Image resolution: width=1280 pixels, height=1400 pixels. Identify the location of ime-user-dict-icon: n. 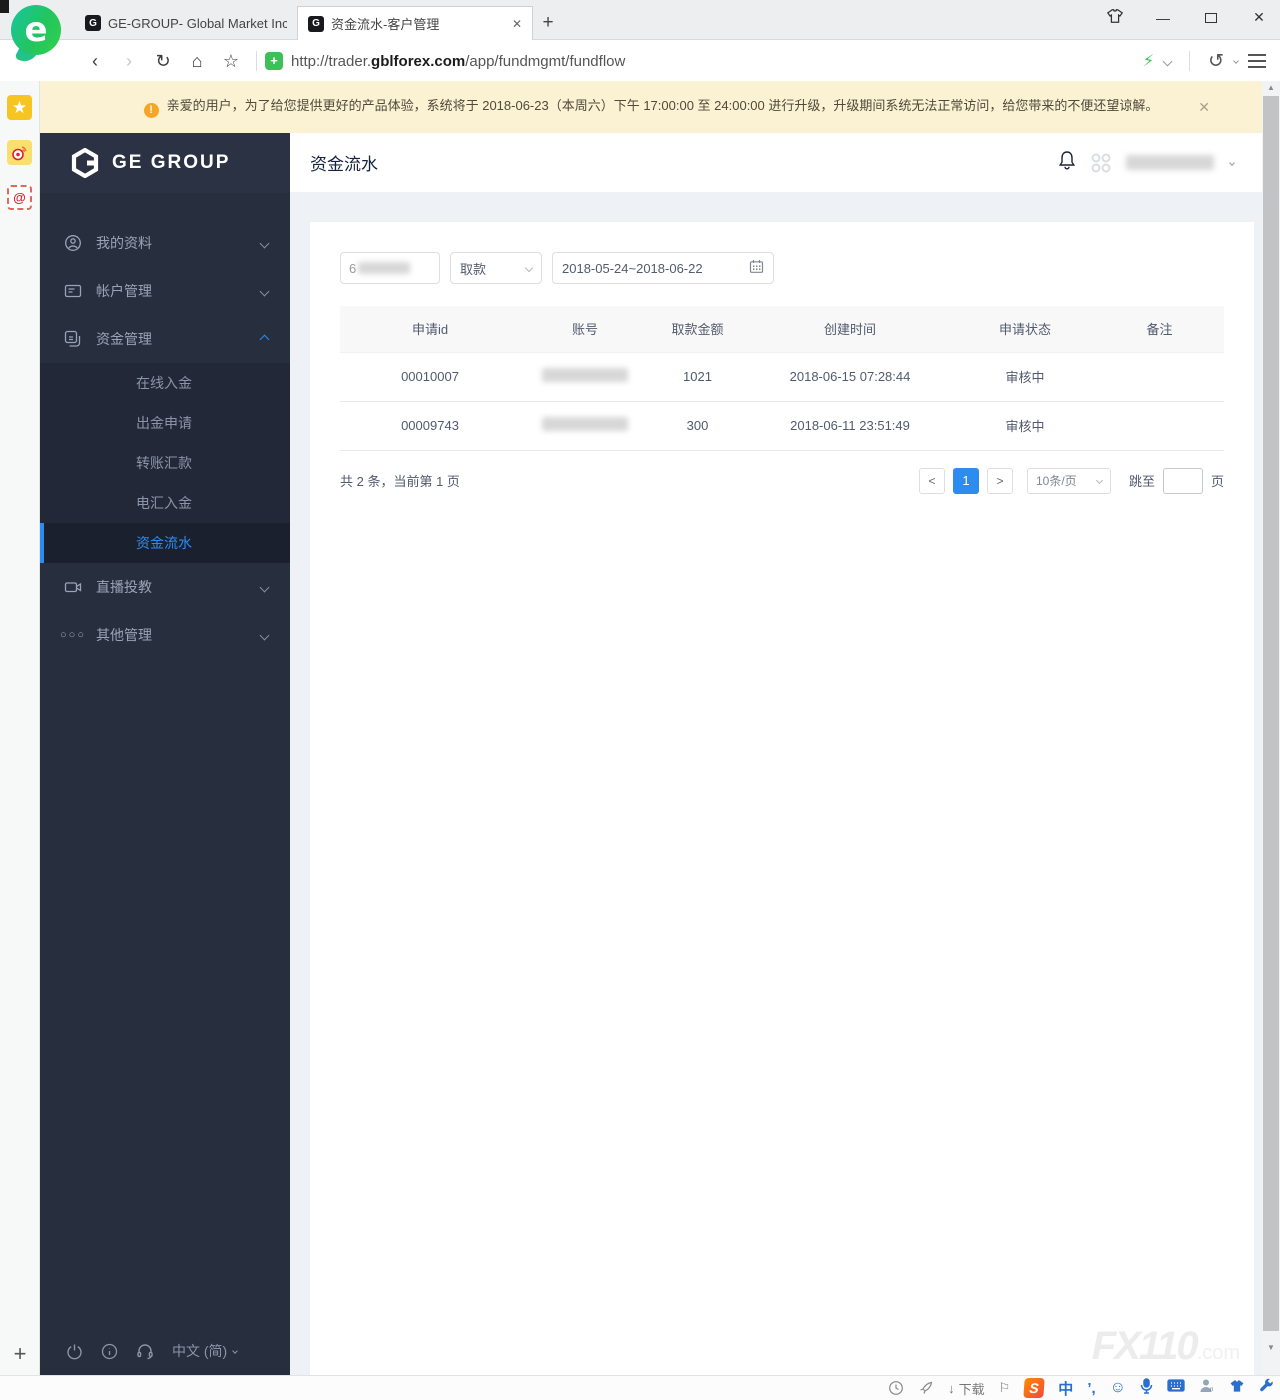
(1207, 1388).